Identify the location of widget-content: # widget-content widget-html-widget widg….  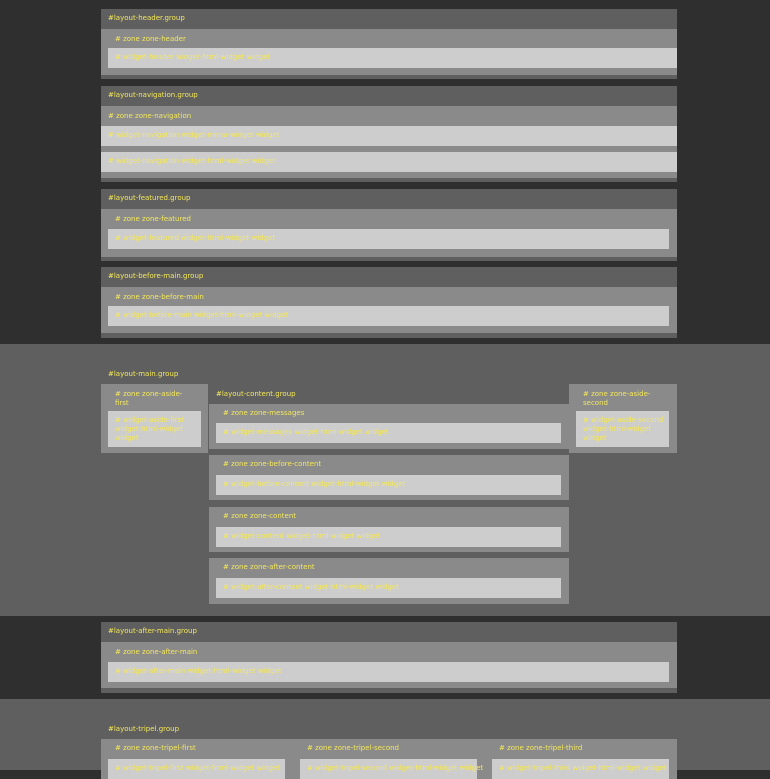
(388, 537).